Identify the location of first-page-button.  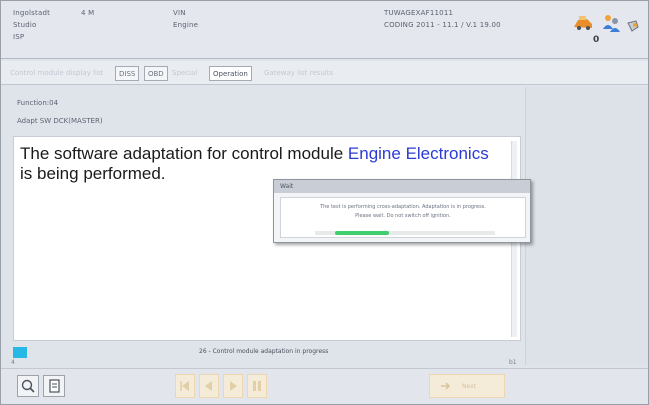
(185, 386).